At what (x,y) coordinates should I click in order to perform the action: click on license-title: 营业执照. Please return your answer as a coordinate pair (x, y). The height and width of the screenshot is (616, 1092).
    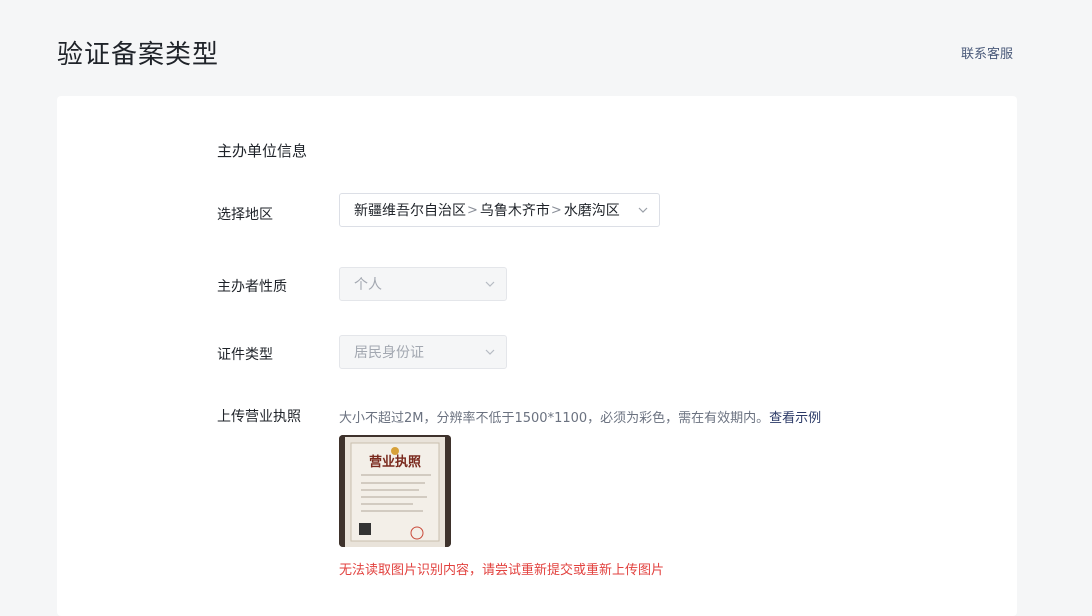
    Looking at the image, I should click on (395, 462).